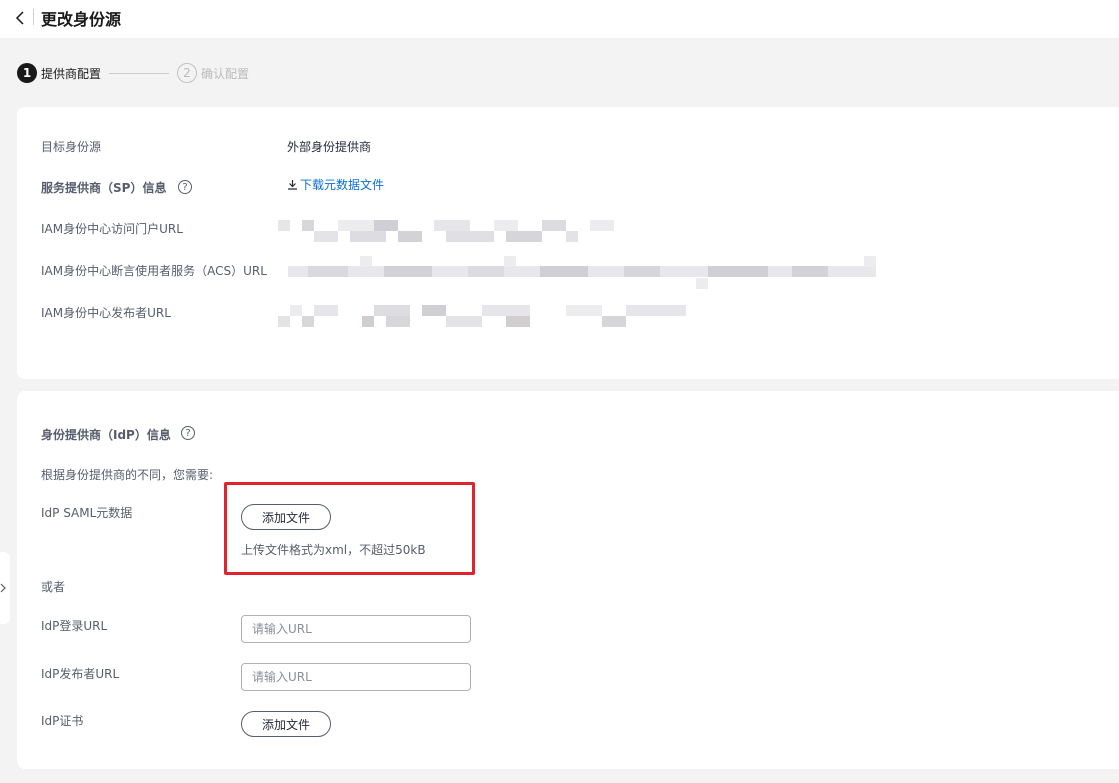 The width and height of the screenshot is (1119, 783). I want to click on portal-url-label: IAM身份中心访问门户URL, so click(112, 229).